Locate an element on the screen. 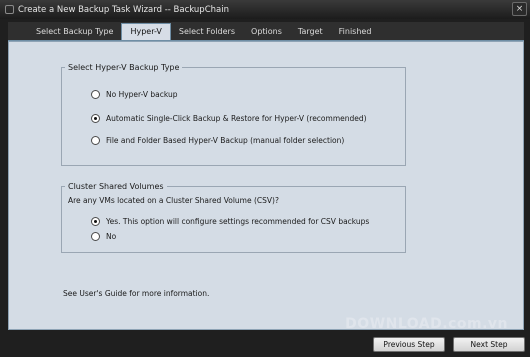 Image resolution: width=530 pixels, height=357 pixels. option-label: No Hyper-V backup is located at coordinates (142, 94).